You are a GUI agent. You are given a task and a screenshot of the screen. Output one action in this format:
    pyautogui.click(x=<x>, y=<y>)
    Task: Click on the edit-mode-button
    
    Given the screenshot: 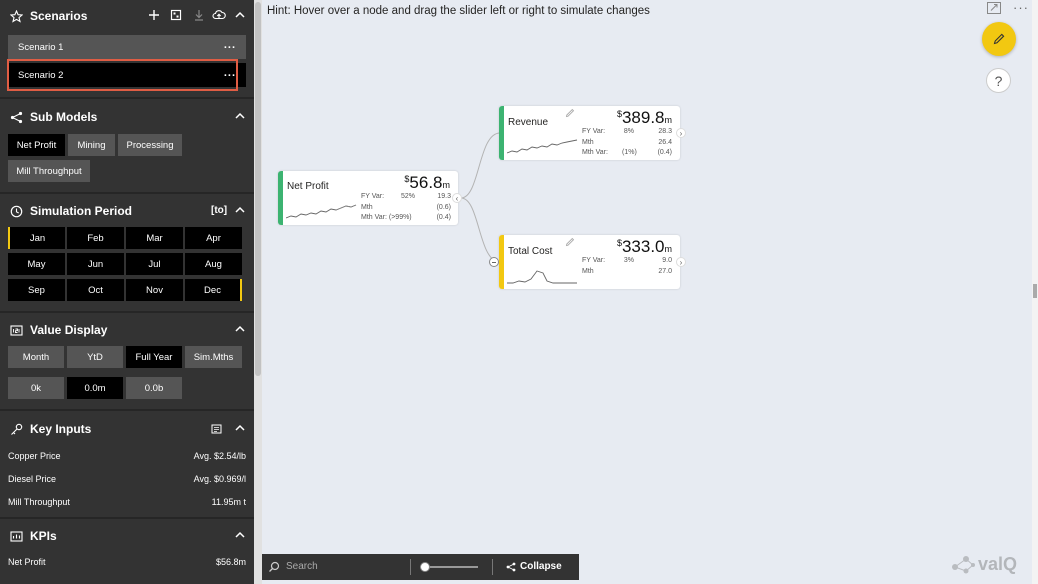 What is the action you would take?
    pyautogui.click(x=999, y=39)
    